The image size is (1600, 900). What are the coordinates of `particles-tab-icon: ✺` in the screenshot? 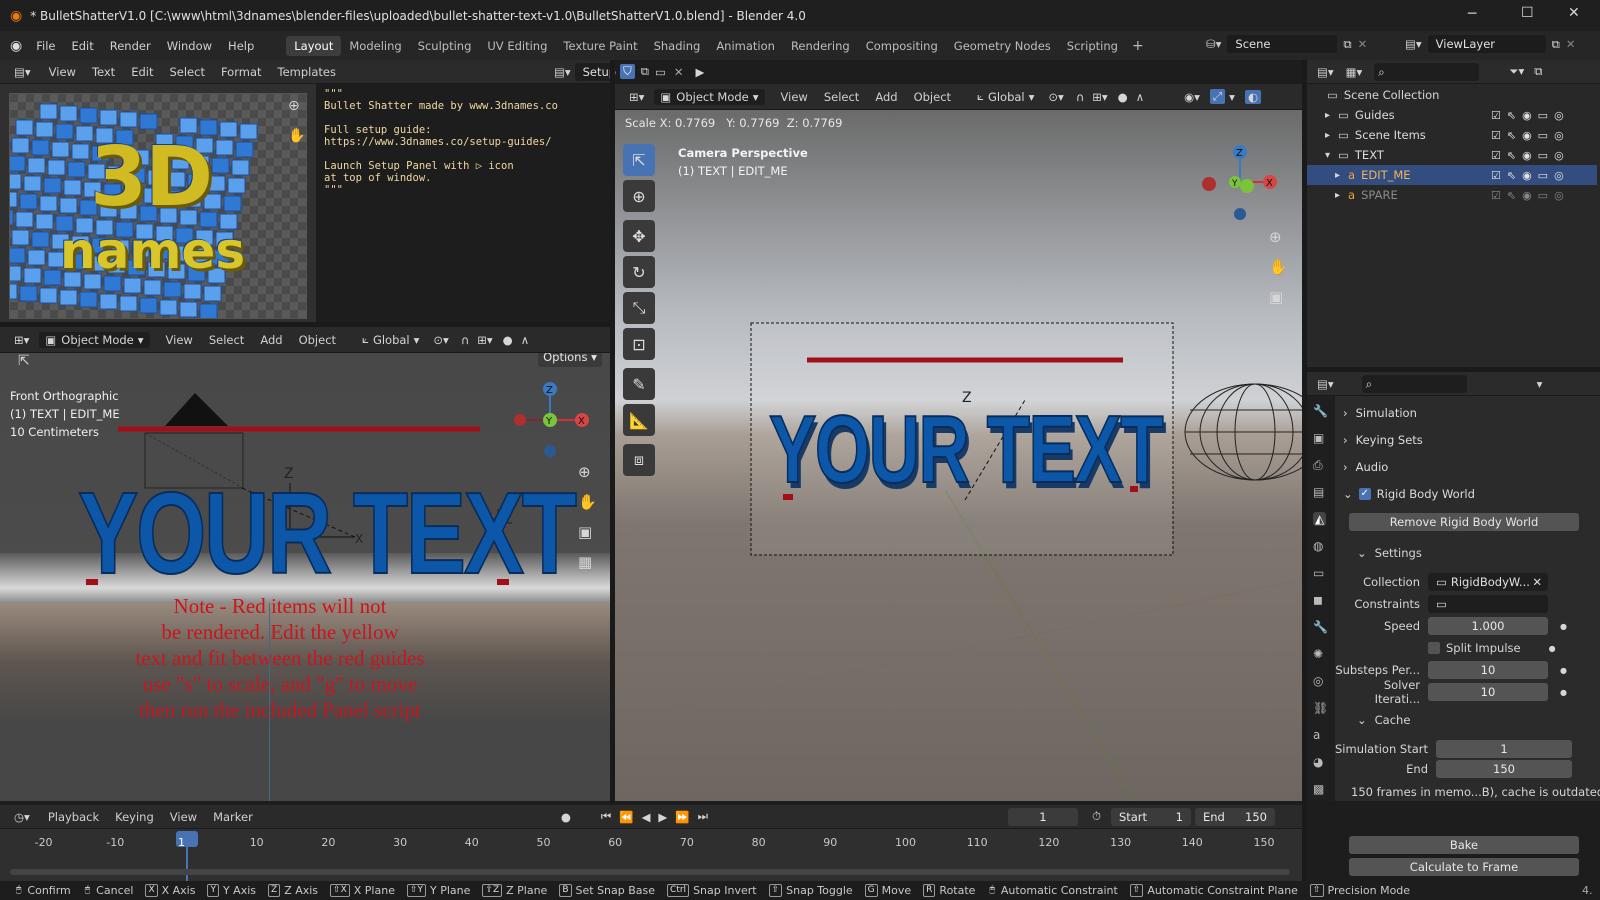 It's located at (1318, 654).